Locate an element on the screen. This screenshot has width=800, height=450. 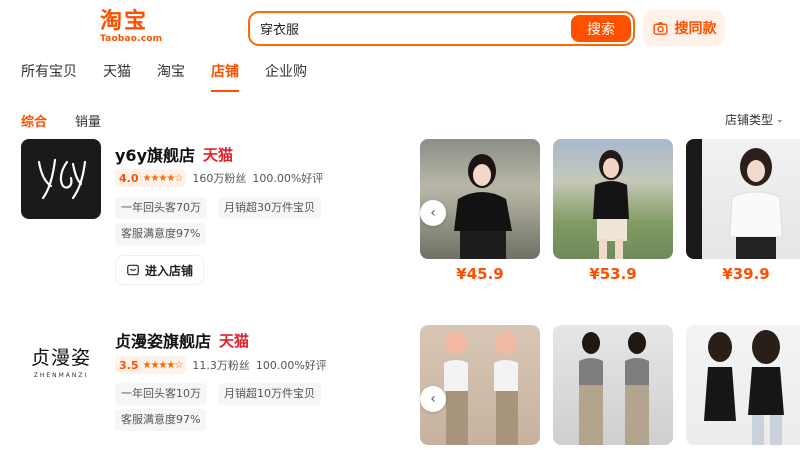
sort-row: 综合 销量 is located at coordinates (75, 120).